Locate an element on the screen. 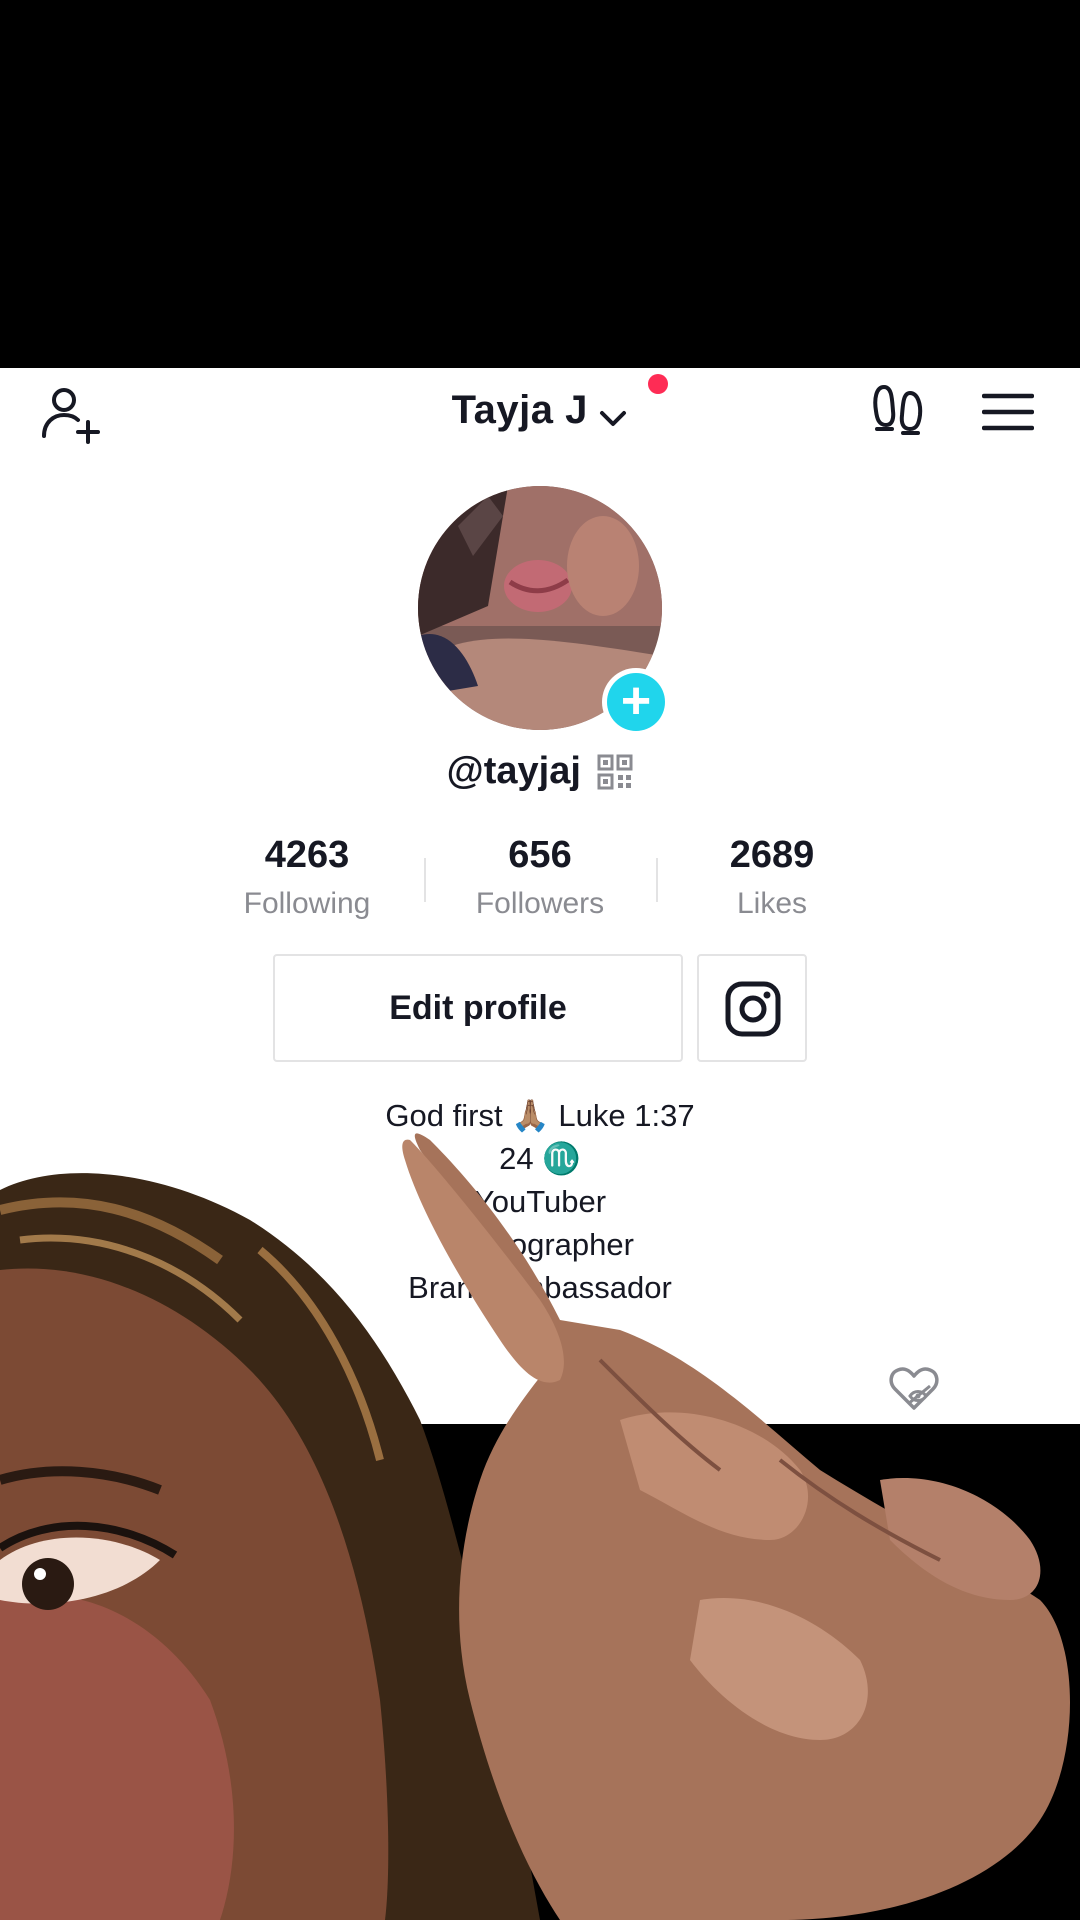 Image resolution: width=1080 pixels, height=1920 pixels. add-avatar-button: + is located at coordinates (636, 702).